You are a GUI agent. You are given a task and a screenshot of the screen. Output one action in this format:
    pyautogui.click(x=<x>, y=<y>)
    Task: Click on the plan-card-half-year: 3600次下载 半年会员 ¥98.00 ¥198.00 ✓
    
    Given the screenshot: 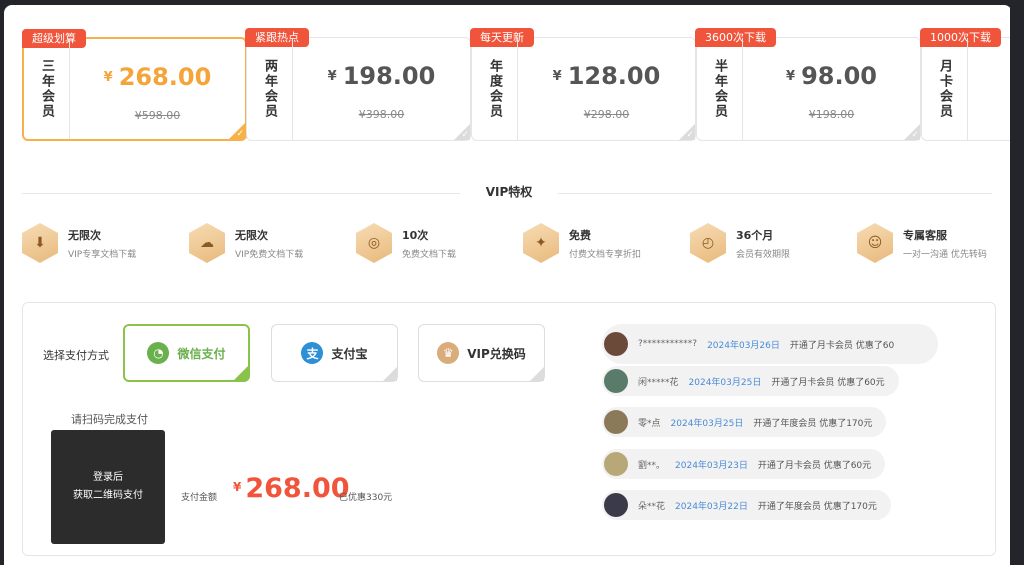 What is the action you would take?
    pyautogui.click(x=808, y=84)
    